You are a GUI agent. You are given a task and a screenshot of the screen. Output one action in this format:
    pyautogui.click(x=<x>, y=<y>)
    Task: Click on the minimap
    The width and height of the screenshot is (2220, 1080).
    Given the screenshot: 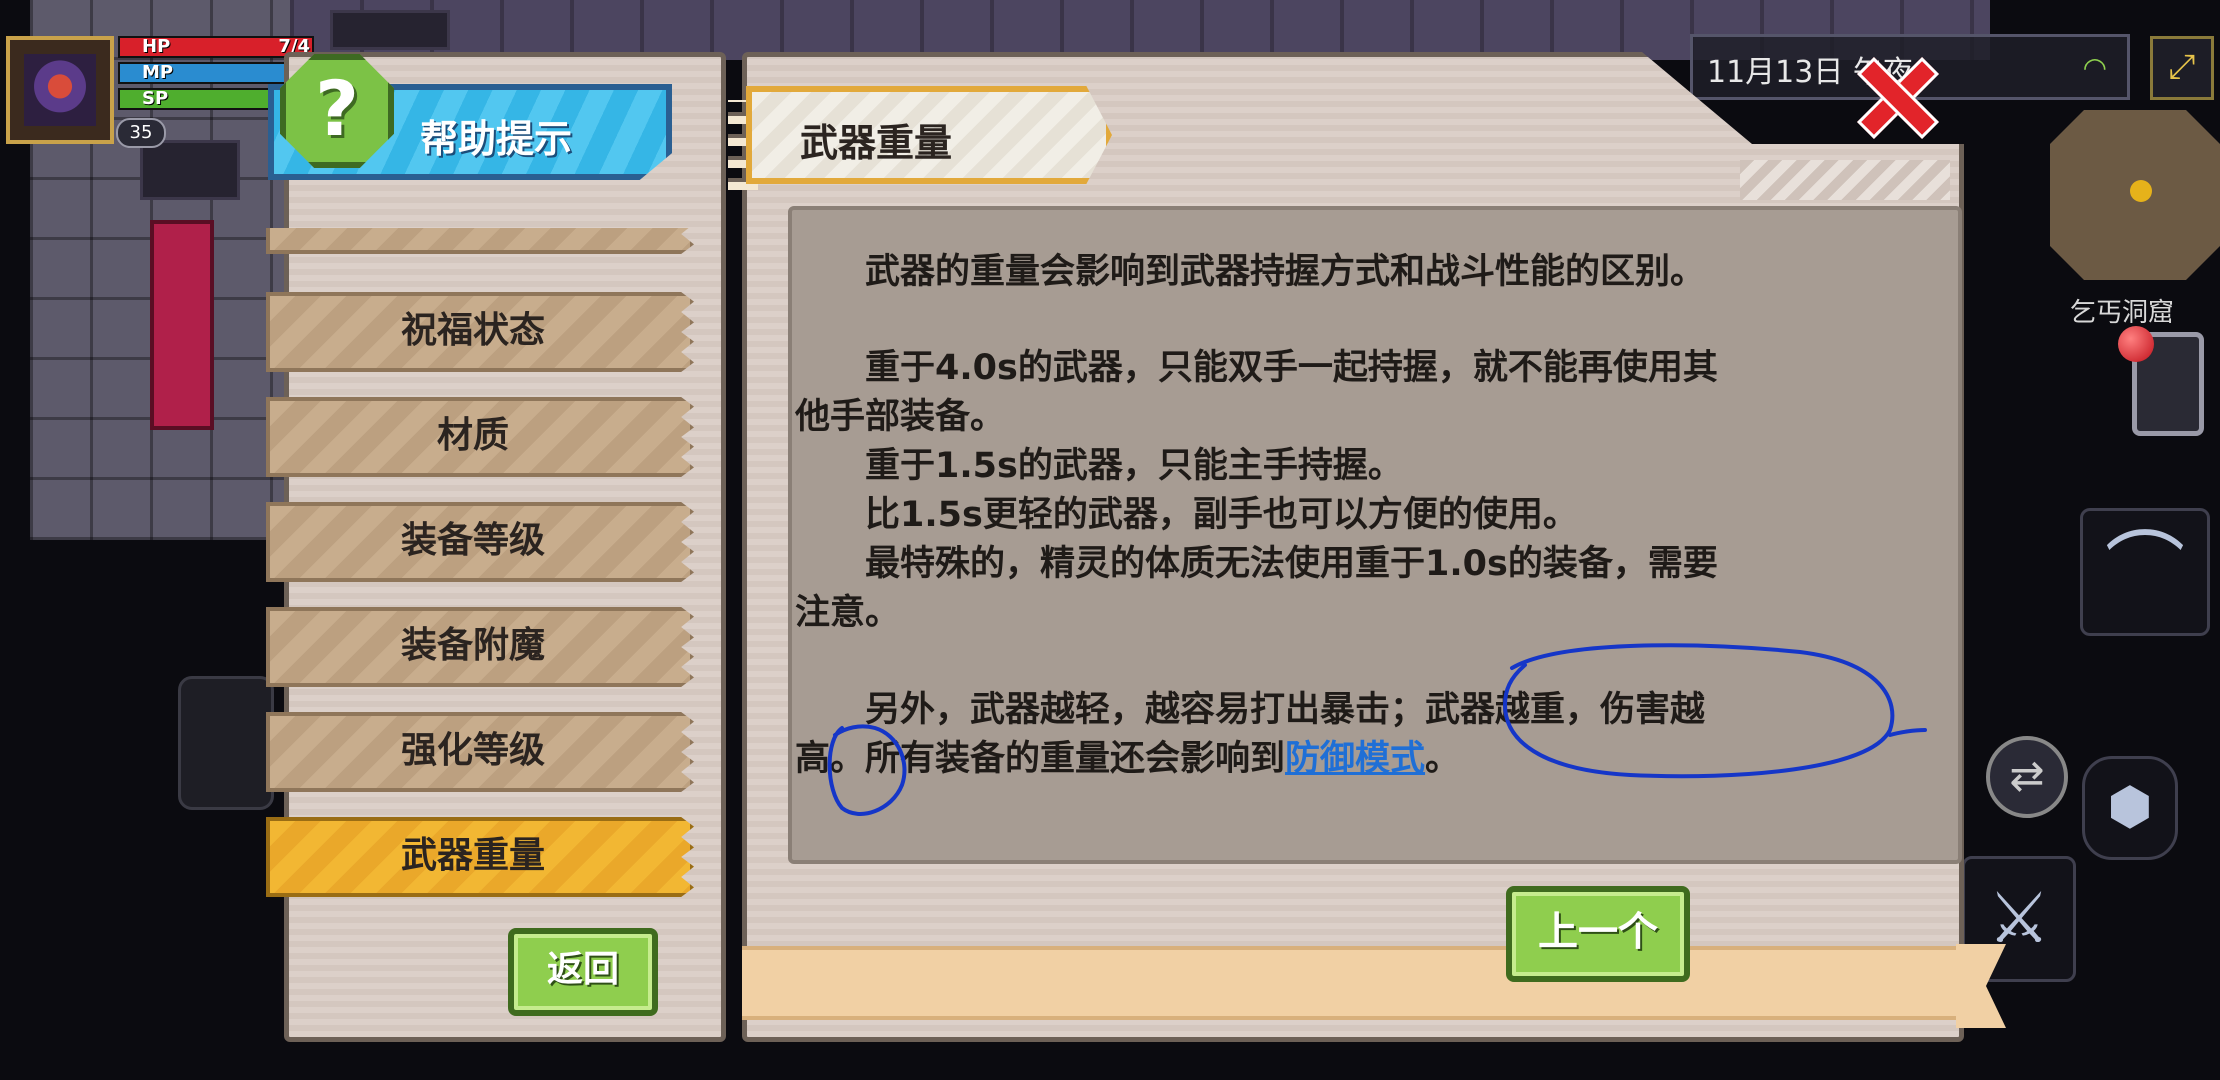 What is the action you would take?
    pyautogui.click(x=2135, y=195)
    